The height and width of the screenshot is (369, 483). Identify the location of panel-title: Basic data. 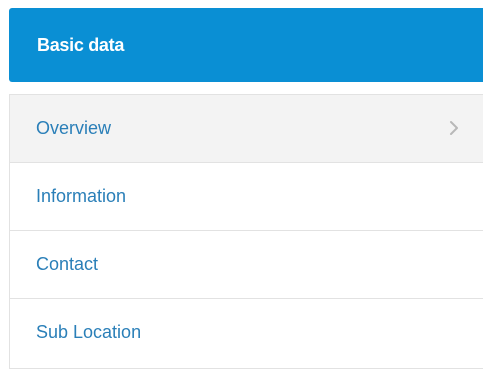
(81, 45).